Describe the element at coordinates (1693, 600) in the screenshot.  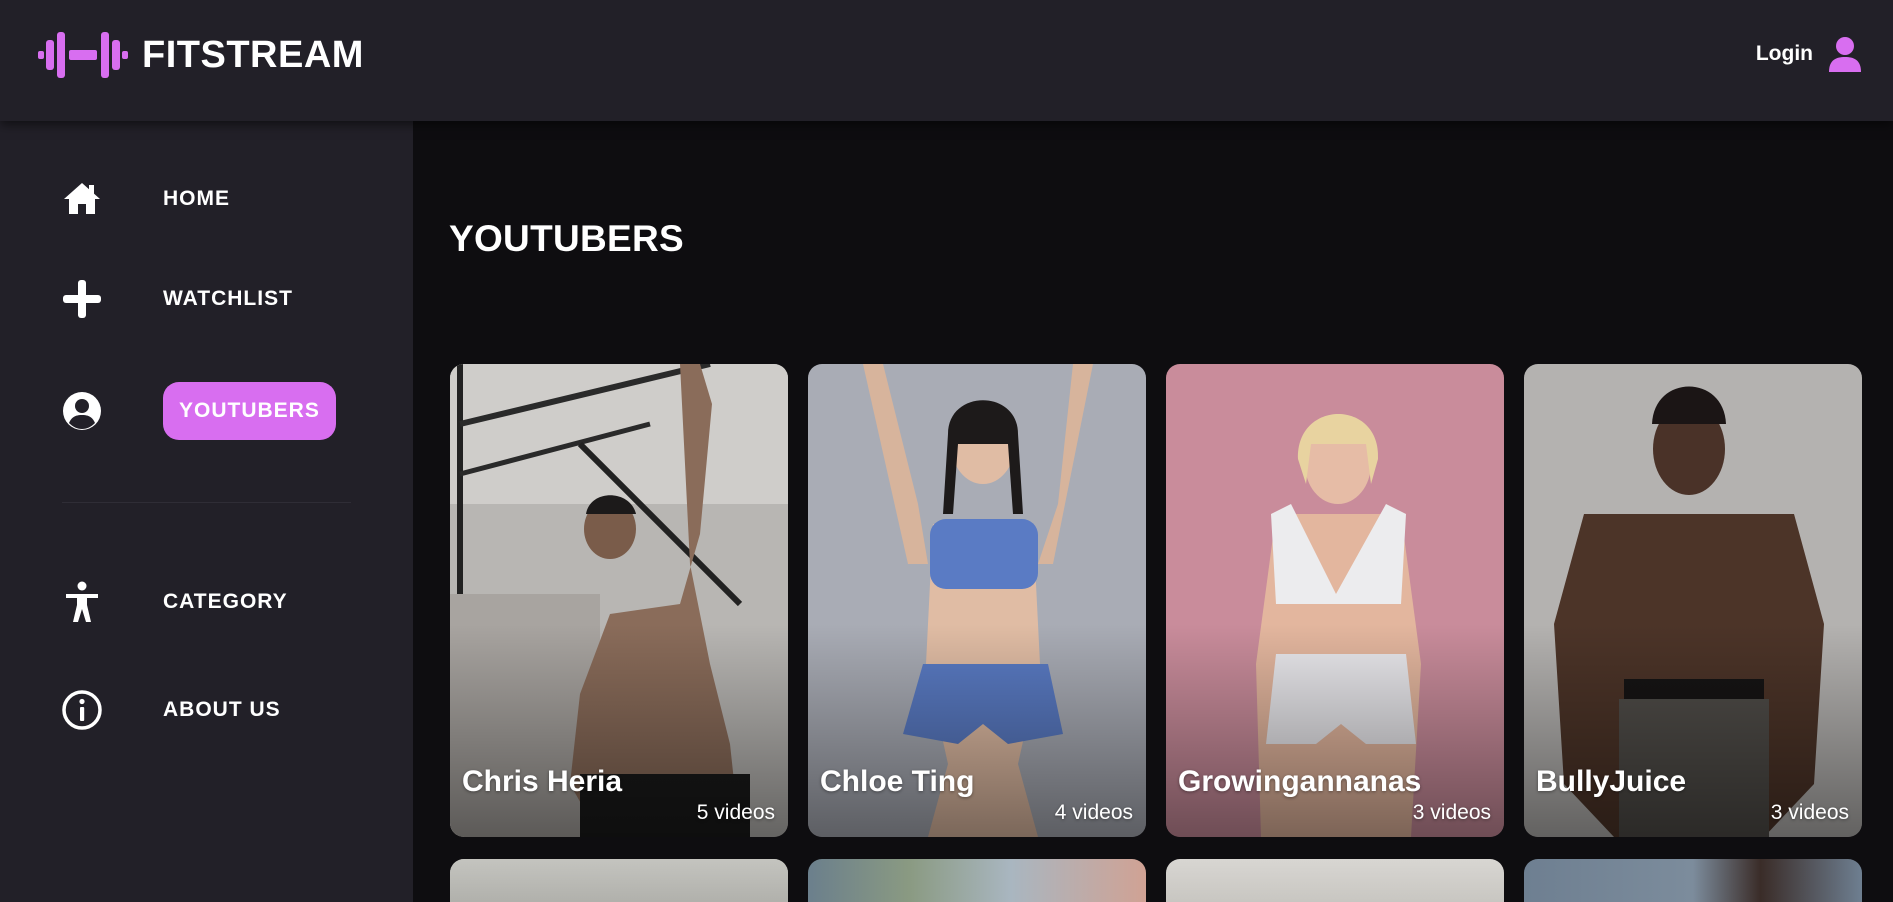
I see `youtuber-card: BullyJuice 3 videos` at that location.